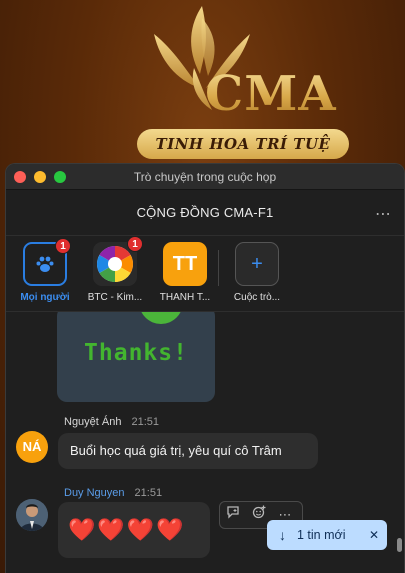 The height and width of the screenshot is (573, 405). What do you see at coordinates (243, 144) in the screenshot?
I see `brand-tagline: TINH HOA TRÍ TUỆ` at bounding box center [243, 144].